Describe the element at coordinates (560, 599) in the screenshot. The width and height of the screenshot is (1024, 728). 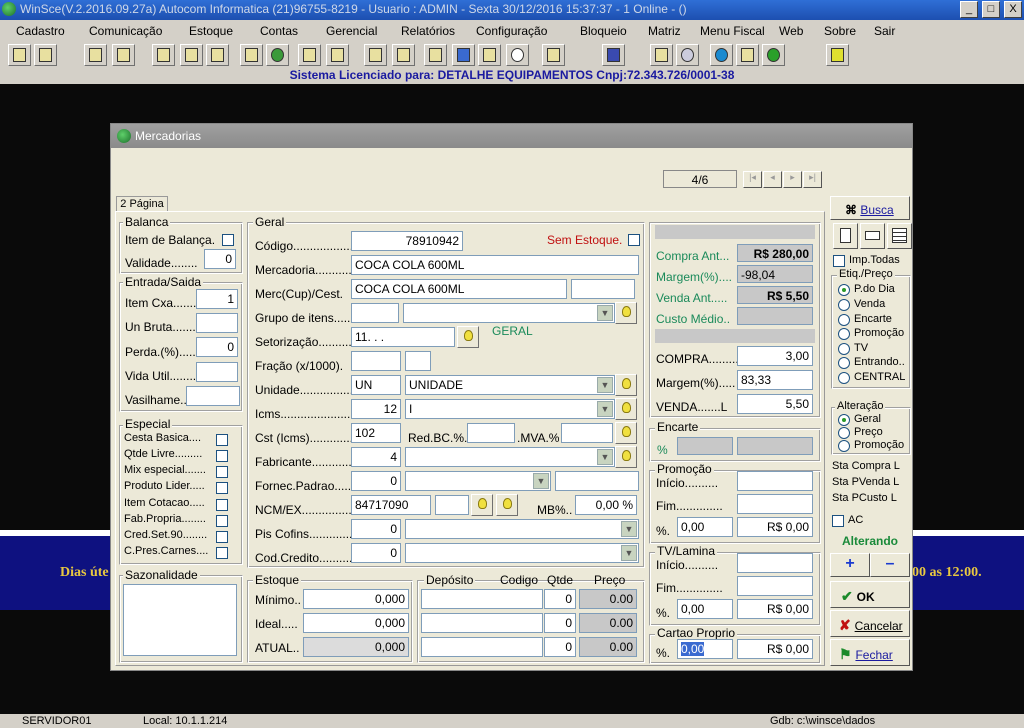
I see `deposito-qtde-1: 0` at that location.